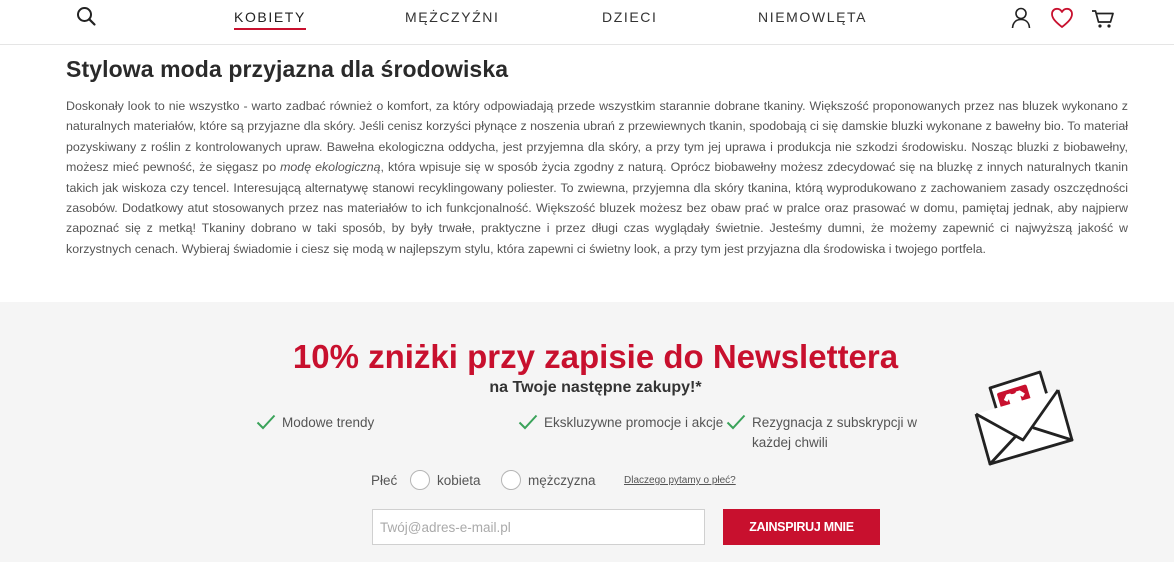  Describe the element at coordinates (384, 480) in the screenshot. I see `gender-label: Płeć` at that location.